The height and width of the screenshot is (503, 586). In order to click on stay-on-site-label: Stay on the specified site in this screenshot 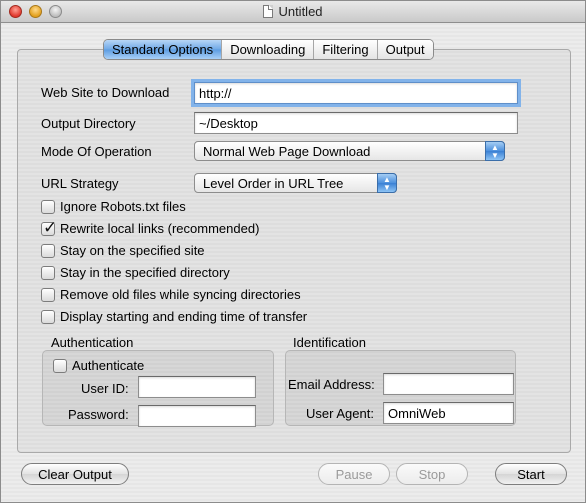, I will do `click(132, 250)`.